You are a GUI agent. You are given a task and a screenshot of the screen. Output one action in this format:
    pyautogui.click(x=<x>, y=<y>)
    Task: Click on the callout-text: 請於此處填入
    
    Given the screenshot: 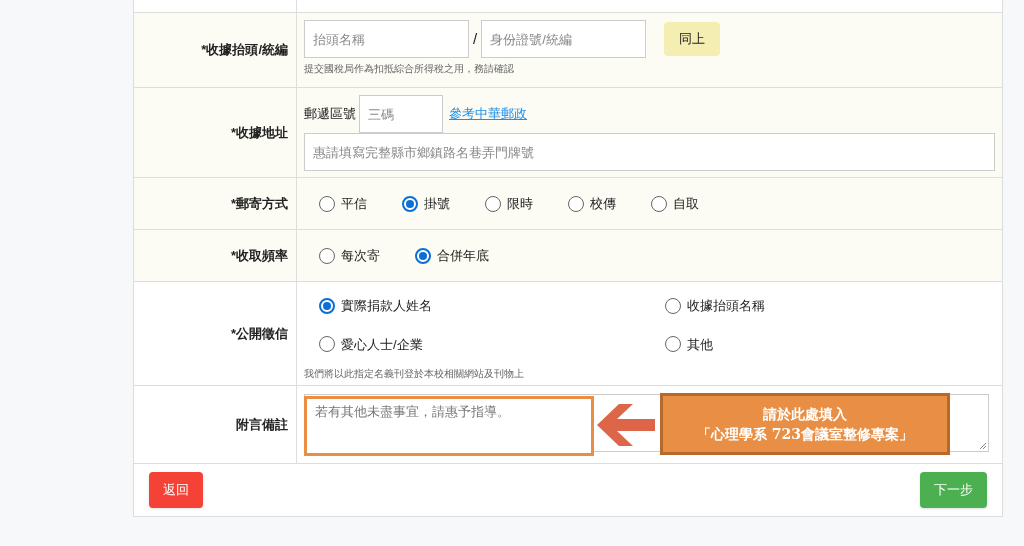 What is the action you would take?
    pyautogui.click(x=805, y=414)
    